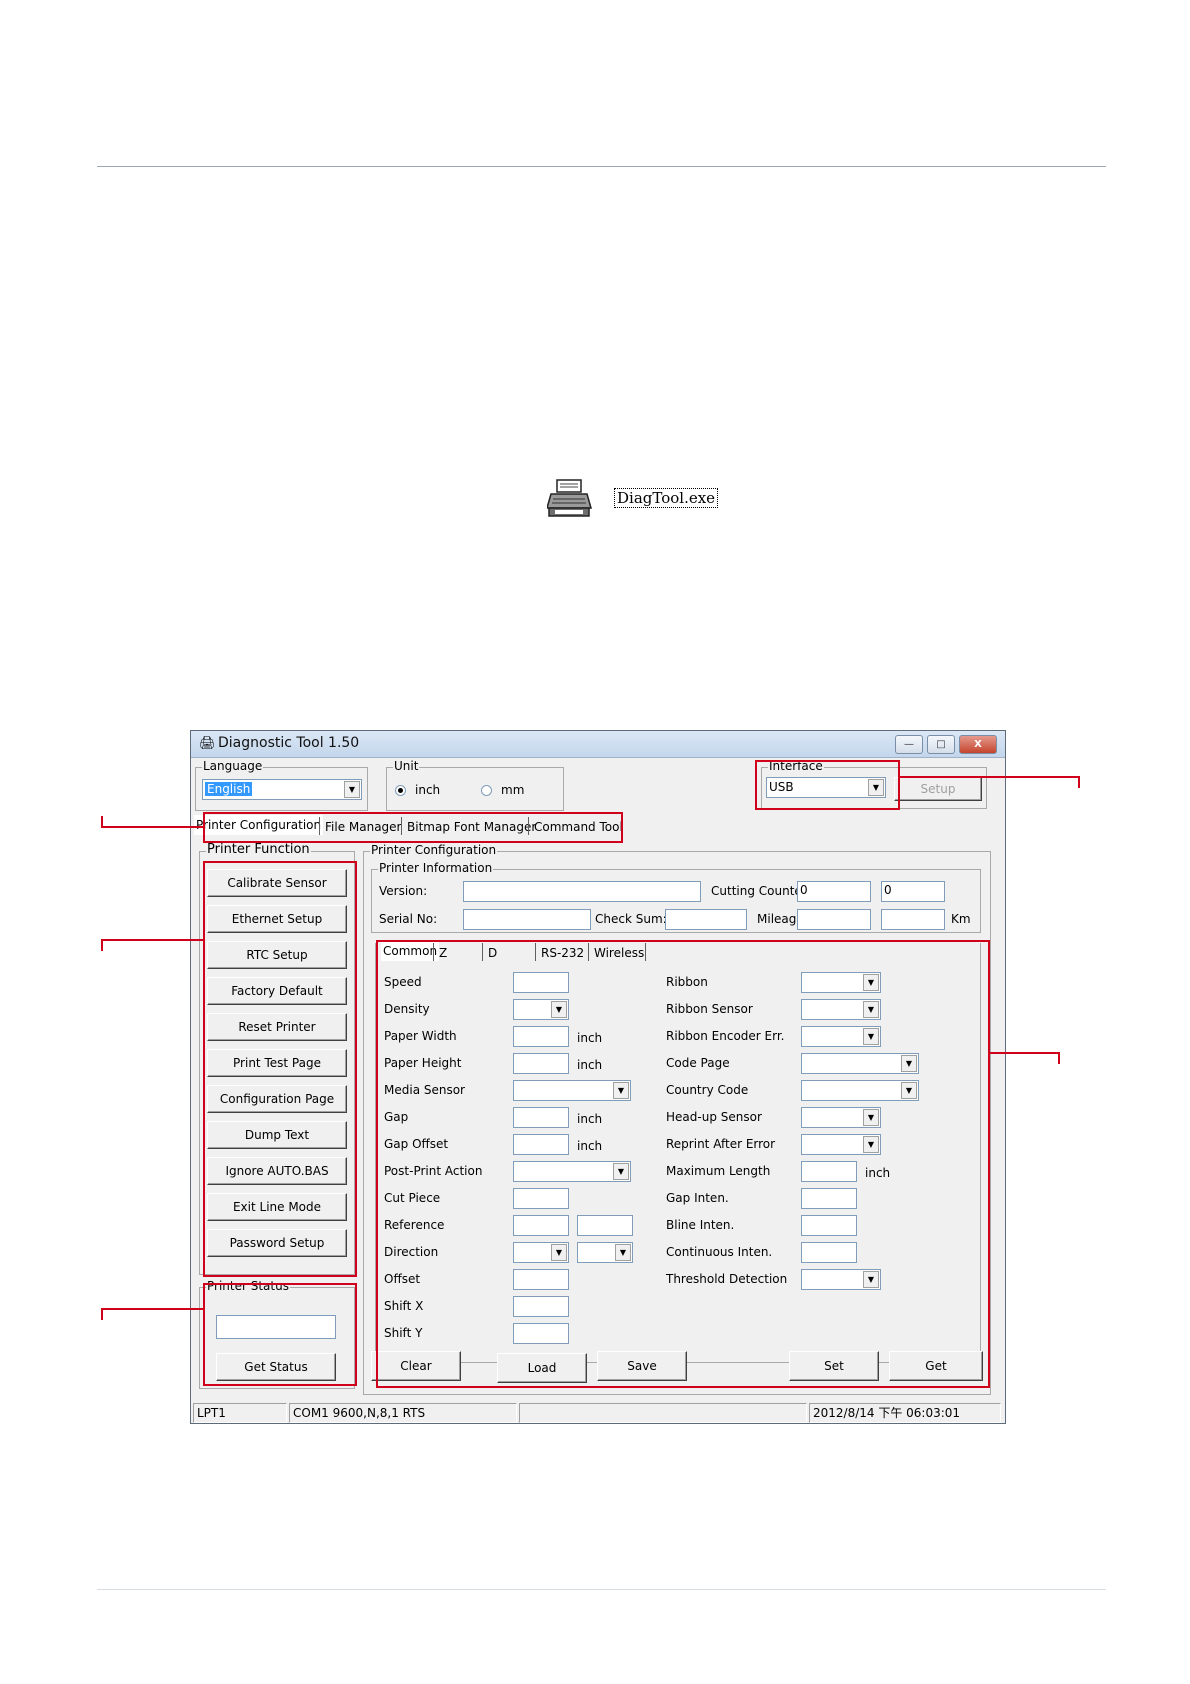  Describe the element at coordinates (233, 766) in the screenshot. I see `language-label: Language` at that location.